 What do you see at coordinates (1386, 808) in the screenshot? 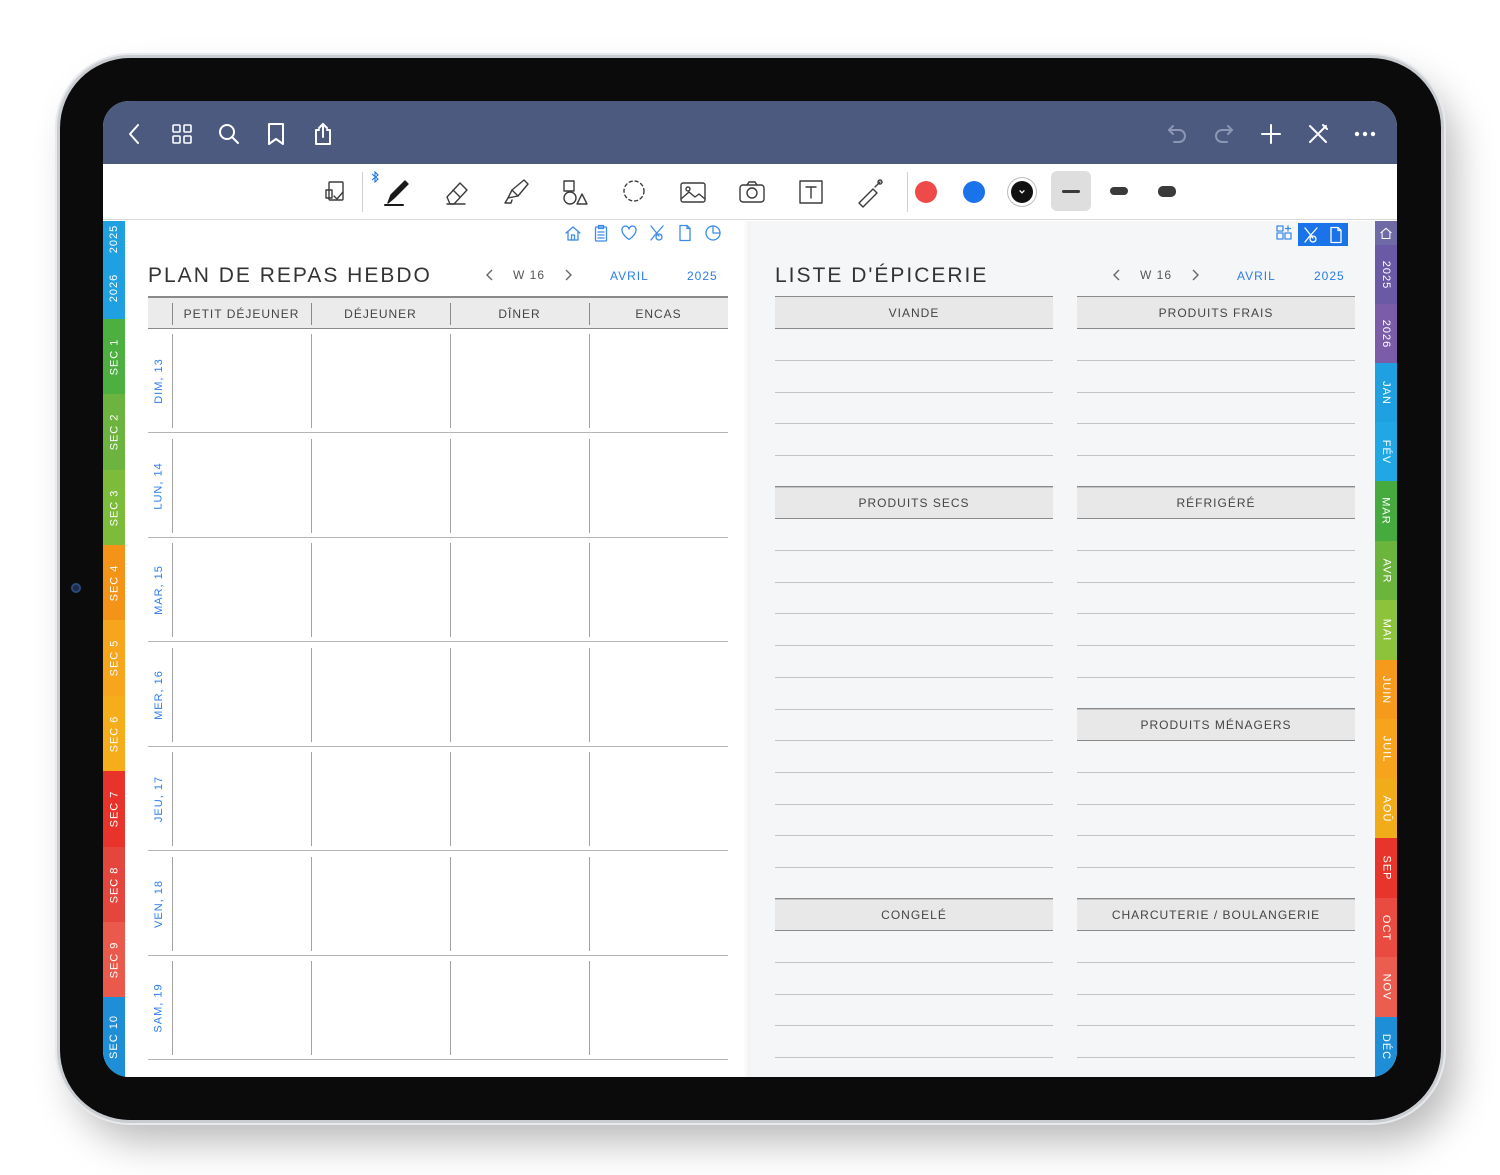
I see `side-tab-aoû: AOÛ` at bounding box center [1386, 808].